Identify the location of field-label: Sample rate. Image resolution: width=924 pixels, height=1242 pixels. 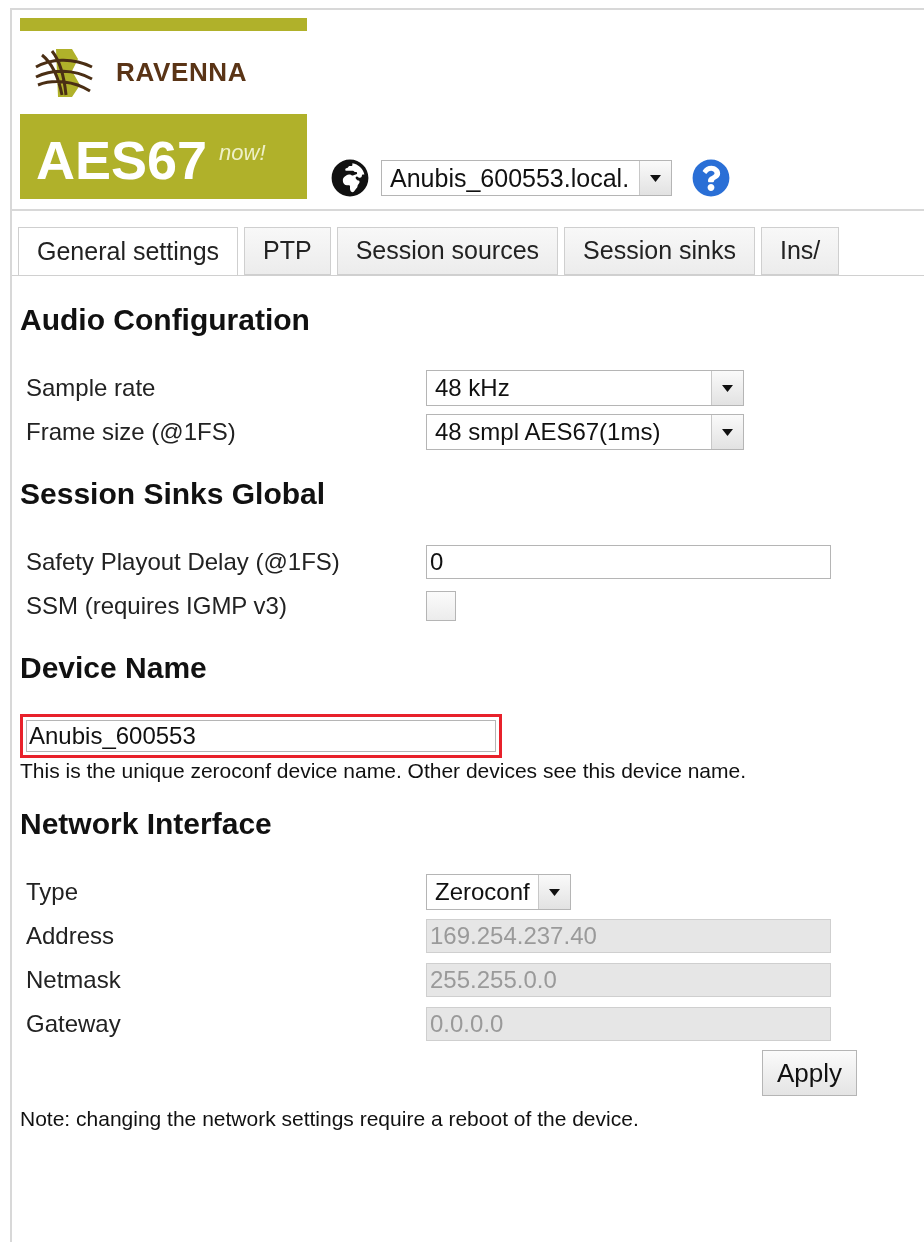
(91, 388).